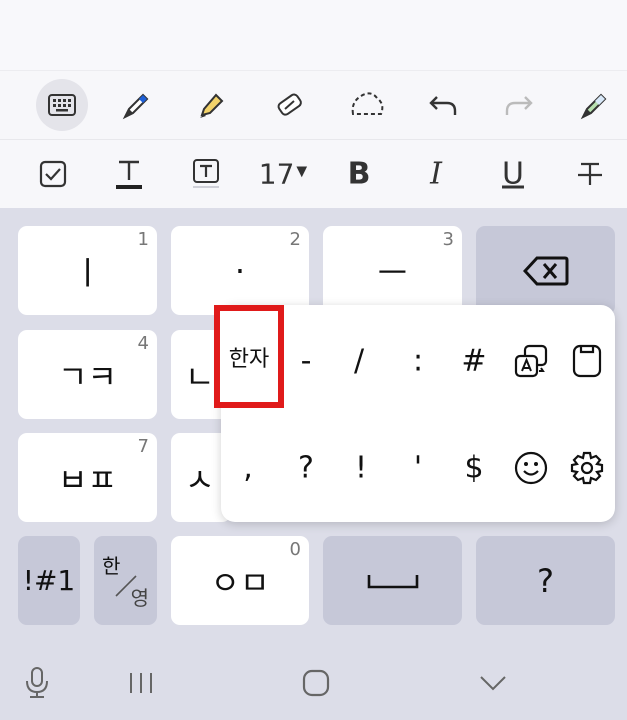 The height and width of the screenshot is (720, 627). I want to click on bold-button: B, so click(359, 174).